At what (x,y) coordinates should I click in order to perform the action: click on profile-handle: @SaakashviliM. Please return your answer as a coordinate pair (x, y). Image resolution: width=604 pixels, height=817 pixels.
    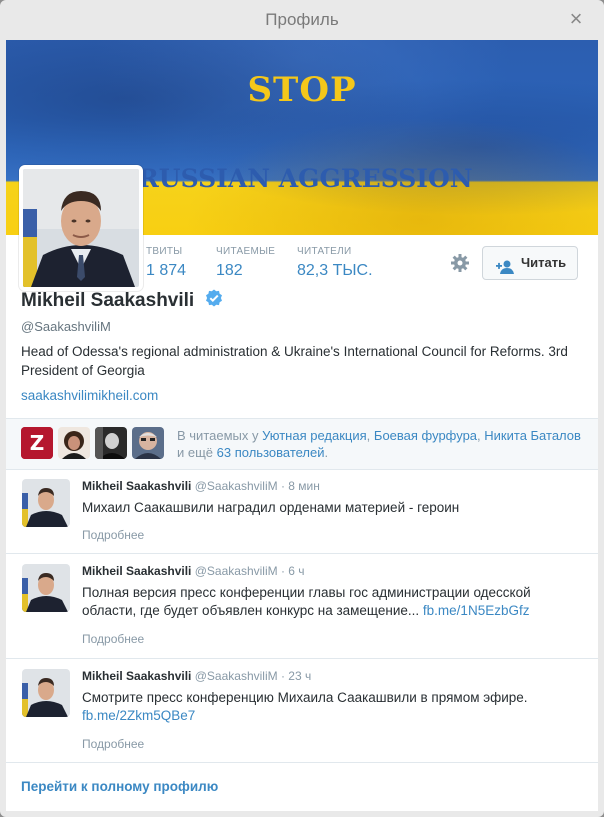
    Looking at the image, I should click on (66, 326).